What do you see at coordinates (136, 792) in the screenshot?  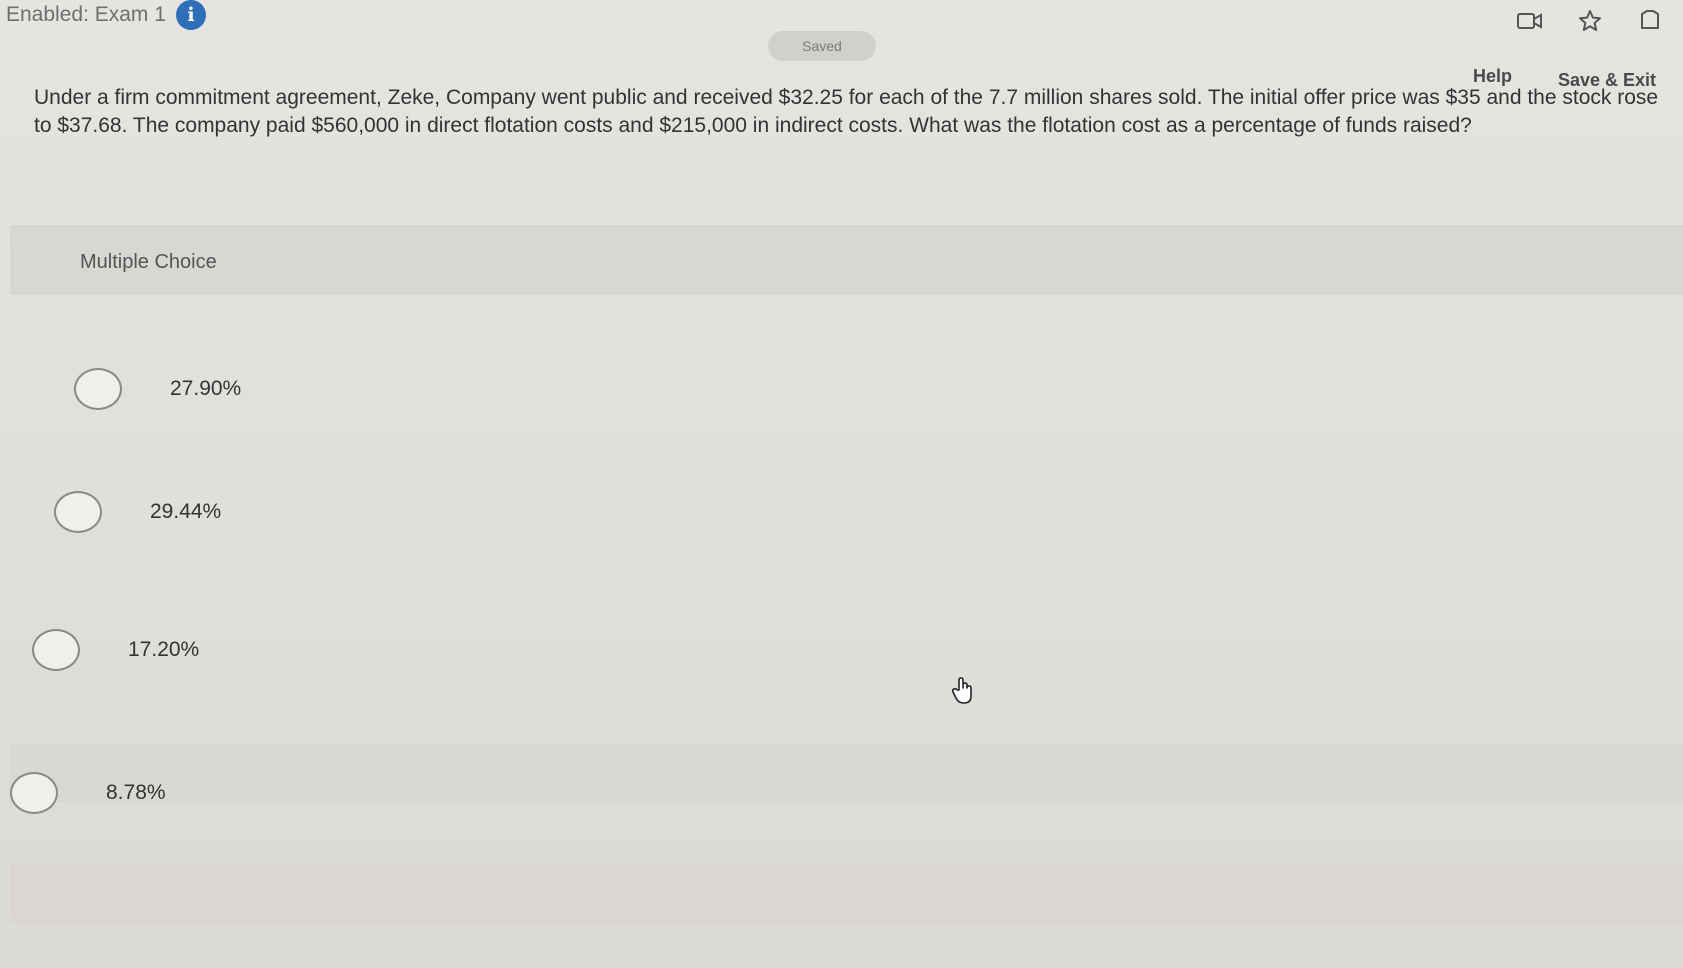 I see `choice-label: 8.78%` at bounding box center [136, 792].